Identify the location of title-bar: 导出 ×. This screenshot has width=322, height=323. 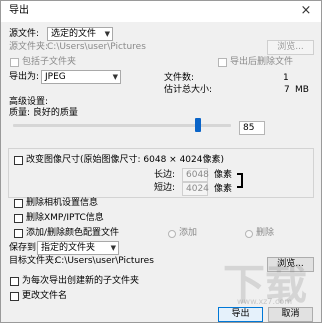
(161, 11).